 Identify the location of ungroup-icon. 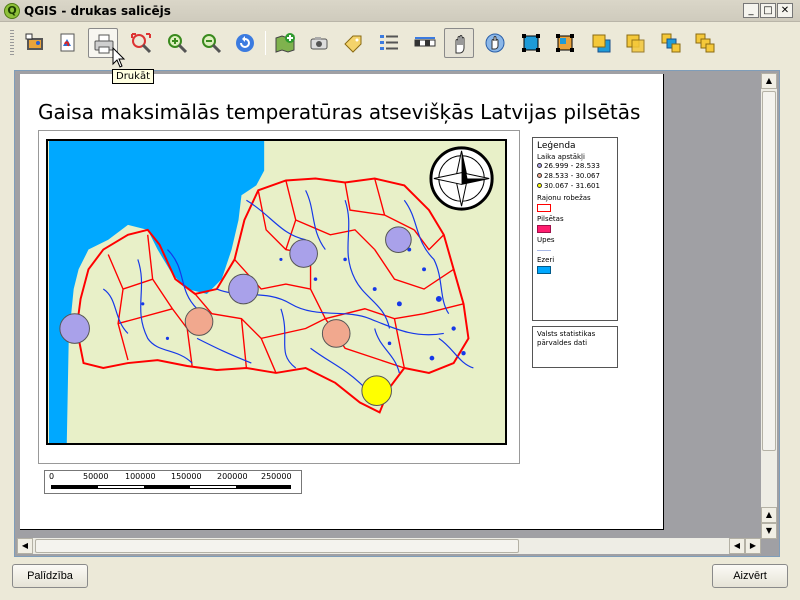
(565, 43).